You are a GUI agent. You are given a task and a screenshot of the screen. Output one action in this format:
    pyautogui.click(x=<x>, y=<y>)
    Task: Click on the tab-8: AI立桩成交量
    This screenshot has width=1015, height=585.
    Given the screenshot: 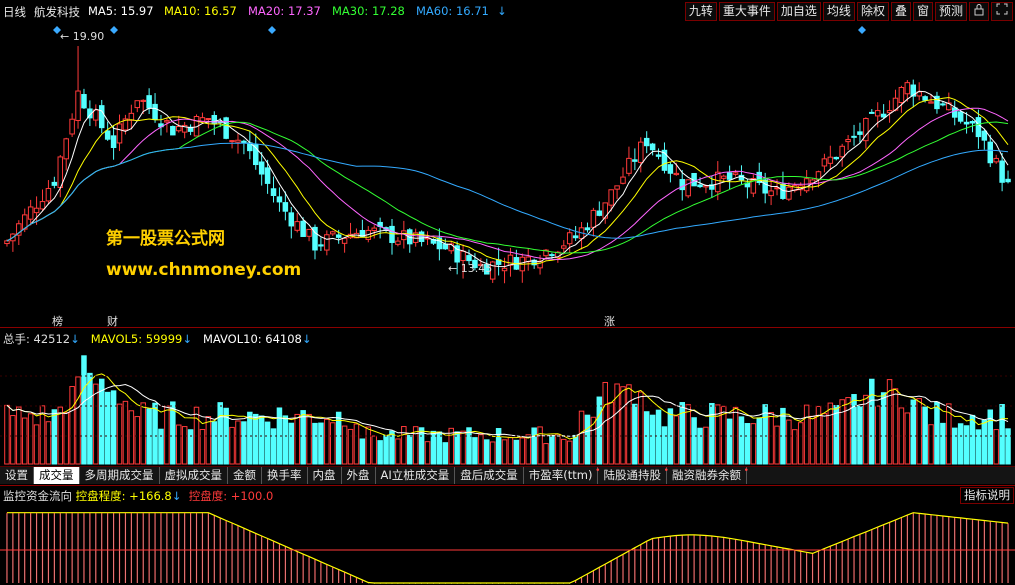 What is the action you would take?
    pyautogui.click(x=416, y=475)
    